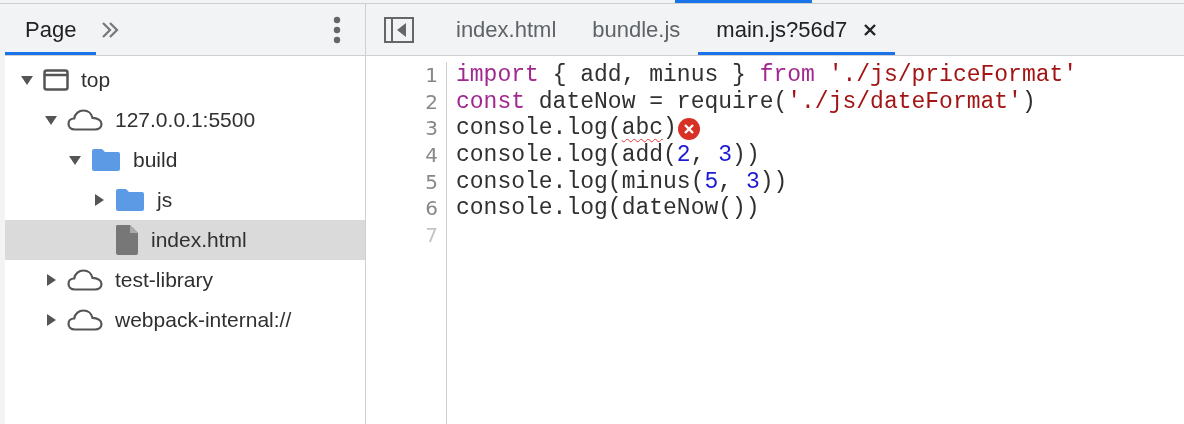 The height and width of the screenshot is (424, 1184). What do you see at coordinates (96, 80) in the screenshot?
I see `tree-item-label: top` at bounding box center [96, 80].